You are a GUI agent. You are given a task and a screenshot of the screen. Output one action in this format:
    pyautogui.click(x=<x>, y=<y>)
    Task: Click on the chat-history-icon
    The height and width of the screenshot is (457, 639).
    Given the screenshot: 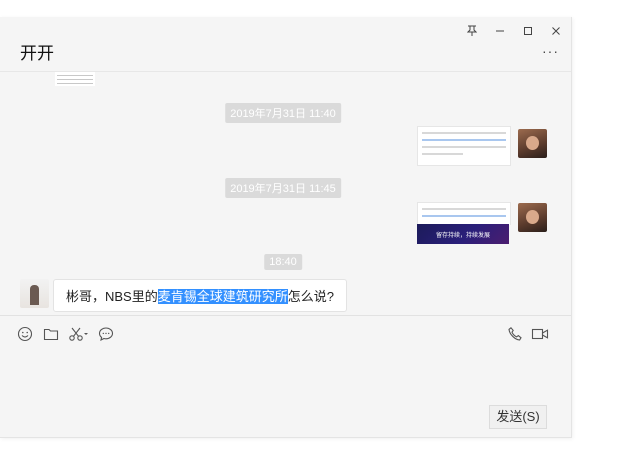 What is the action you would take?
    pyautogui.click(x=106, y=334)
    